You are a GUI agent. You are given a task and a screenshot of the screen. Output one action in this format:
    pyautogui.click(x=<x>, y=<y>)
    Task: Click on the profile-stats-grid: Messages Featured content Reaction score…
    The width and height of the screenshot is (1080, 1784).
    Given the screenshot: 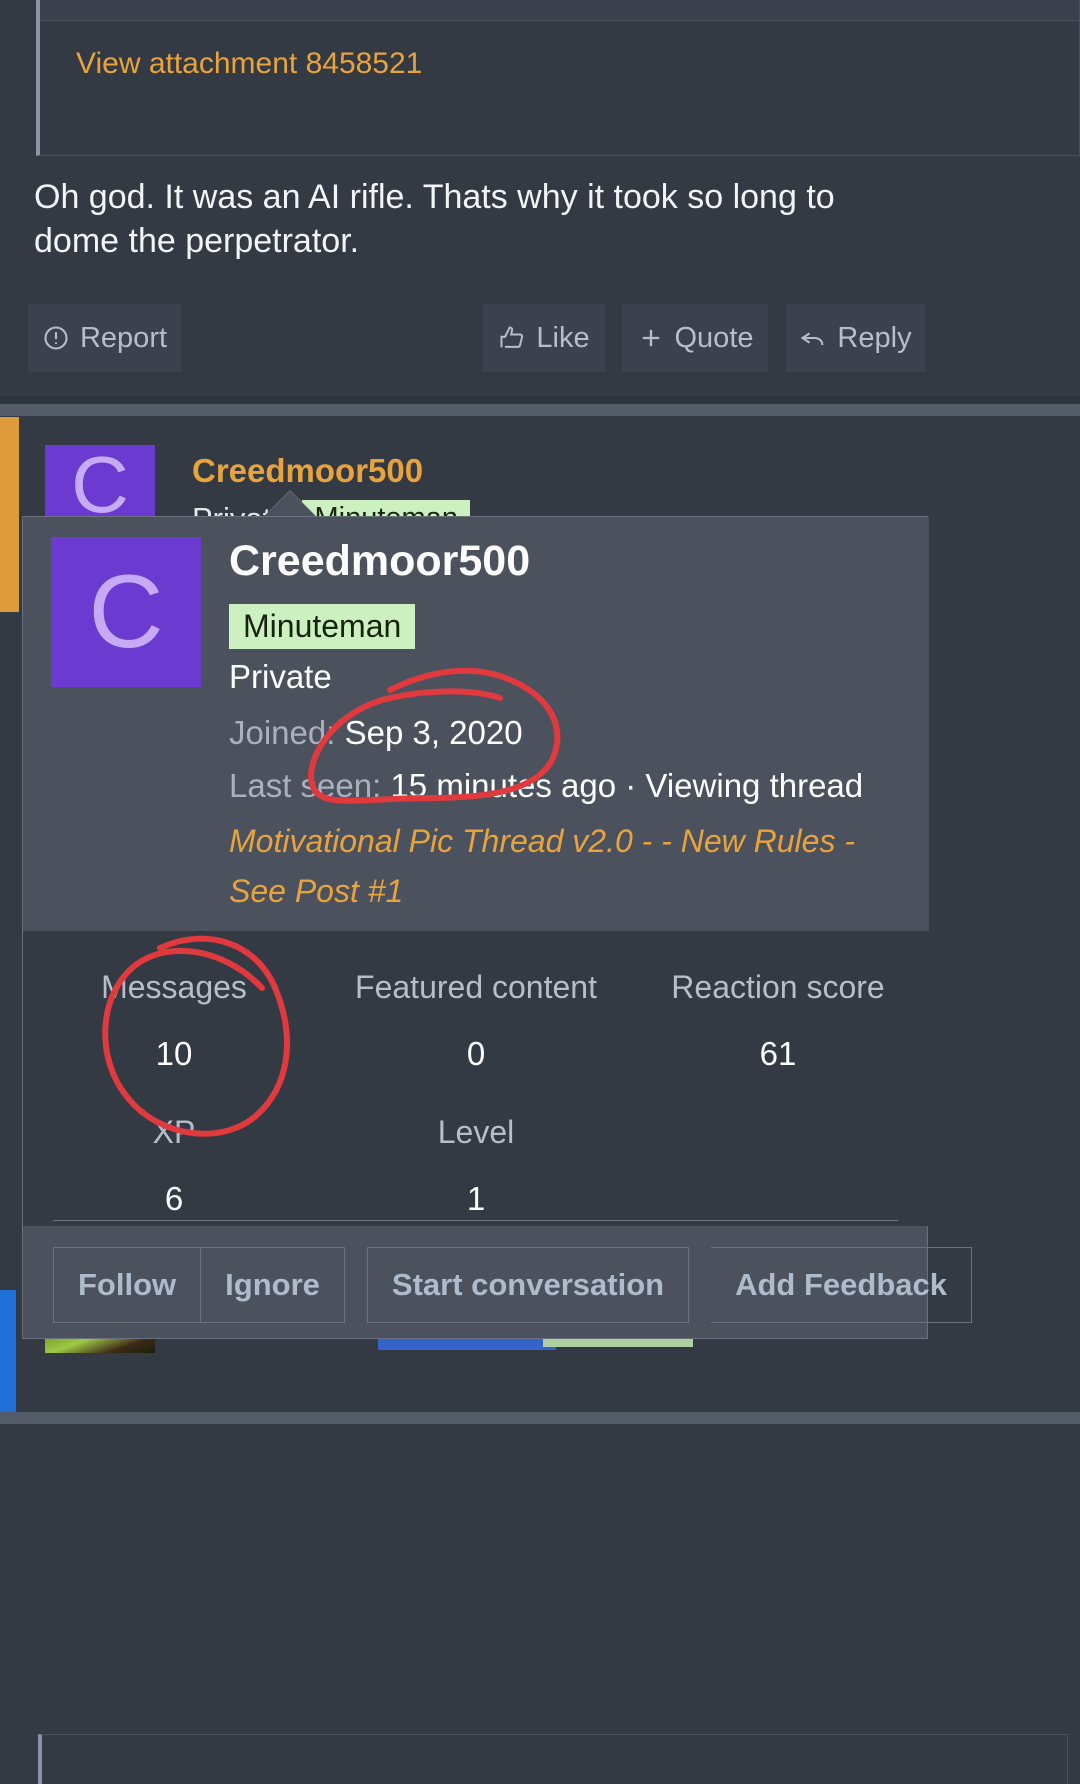 What is the action you would take?
    pyautogui.click(x=476, y=1116)
    